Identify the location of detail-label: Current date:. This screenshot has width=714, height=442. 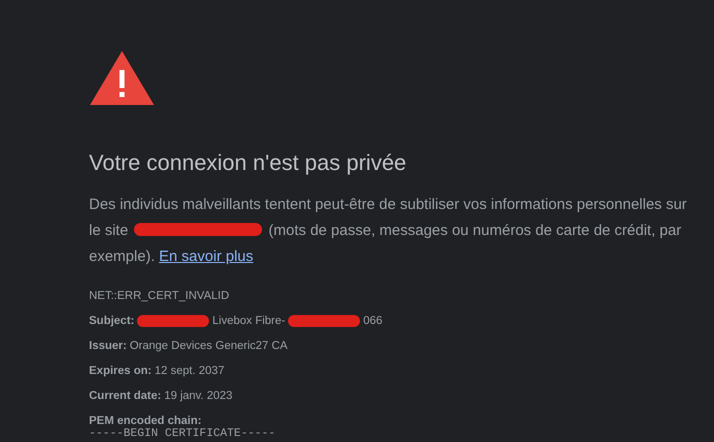
(125, 396).